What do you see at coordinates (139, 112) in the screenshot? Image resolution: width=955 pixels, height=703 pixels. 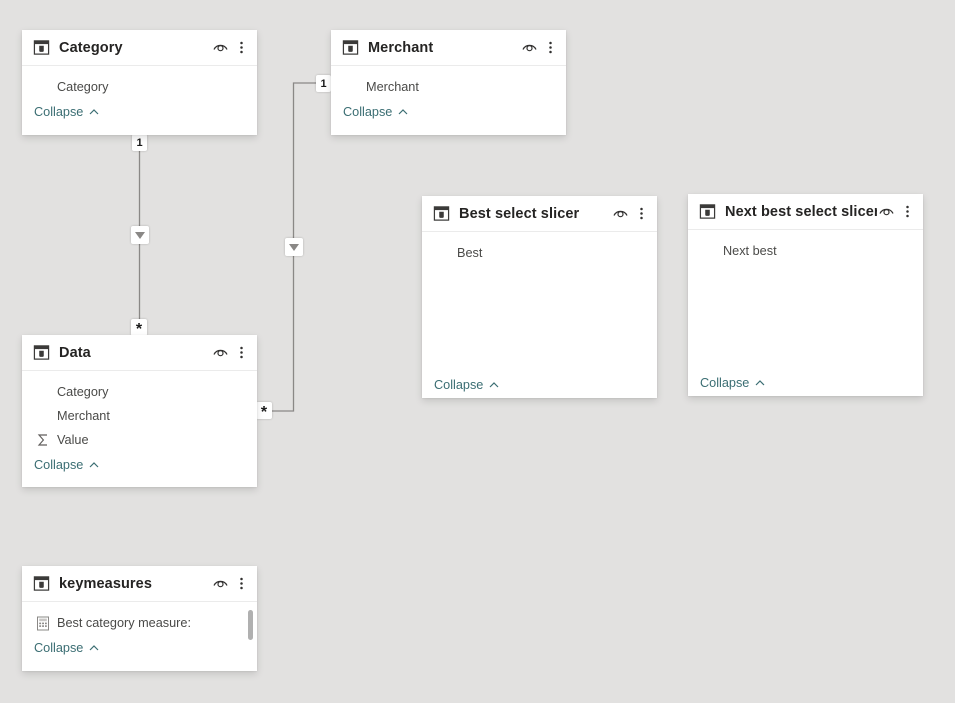 I see `collapse-button-category: Collapse` at bounding box center [139, 112].